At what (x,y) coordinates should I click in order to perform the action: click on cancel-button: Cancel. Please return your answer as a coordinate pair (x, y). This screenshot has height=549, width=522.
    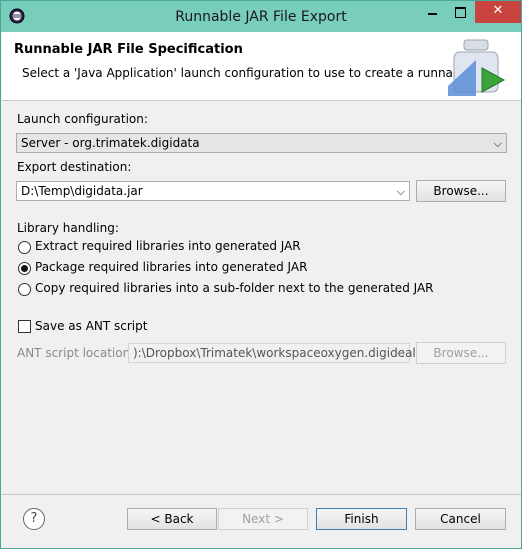
    Looking at the image, I should click on (460, 519).